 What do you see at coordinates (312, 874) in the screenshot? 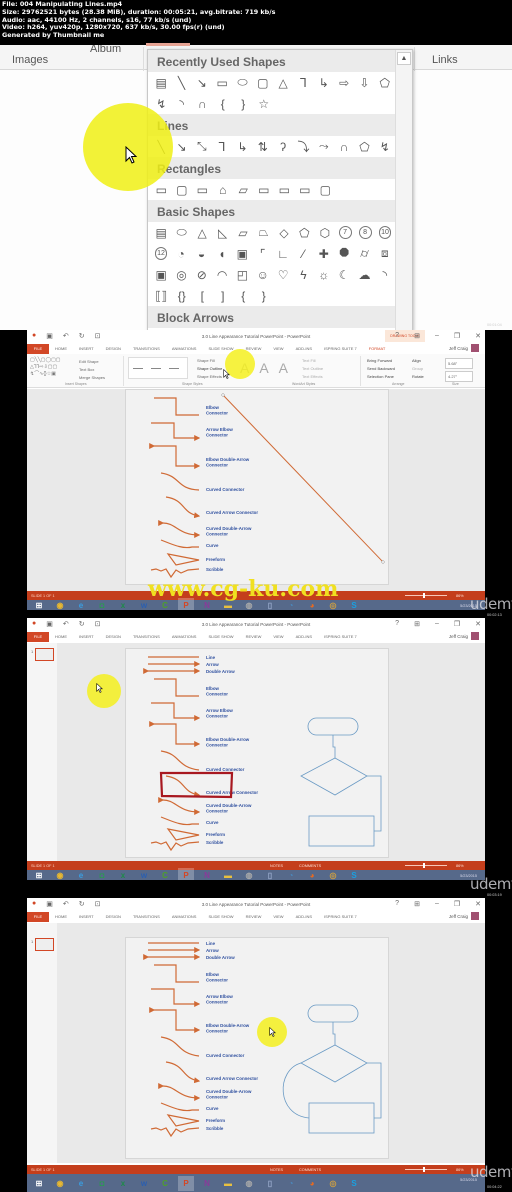
I see `taskbar-firefox-icon: ◕` at bounding box center [312, 874].